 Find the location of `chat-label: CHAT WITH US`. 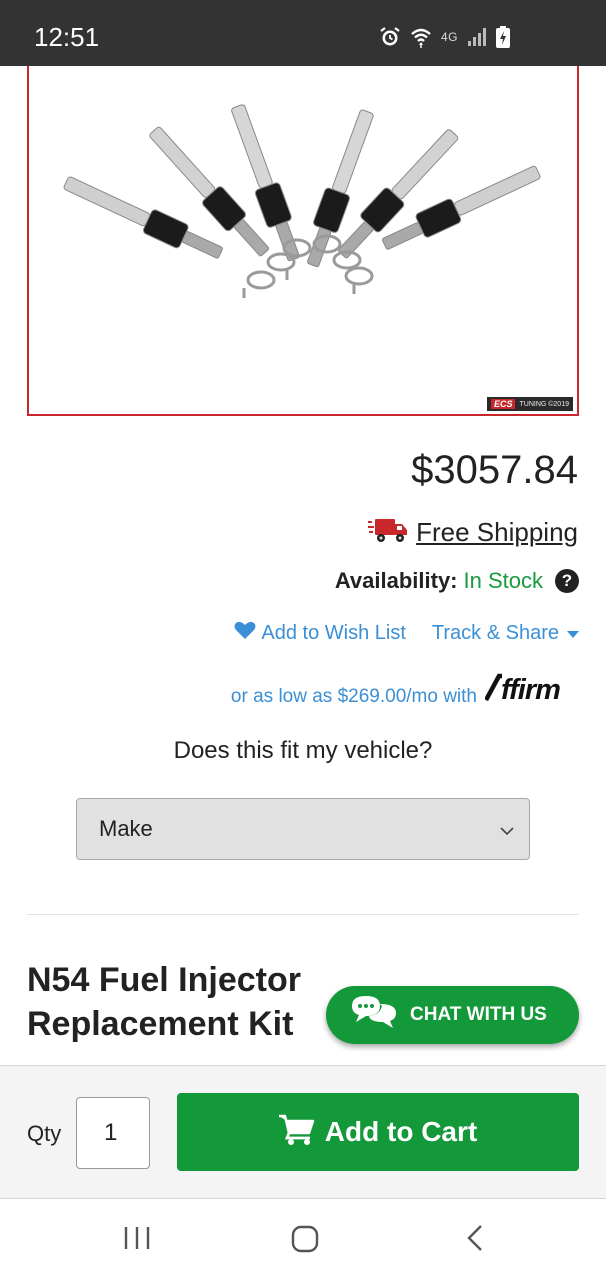

chat-label: CHAT WITH US is located at coordinates (478, 1014).